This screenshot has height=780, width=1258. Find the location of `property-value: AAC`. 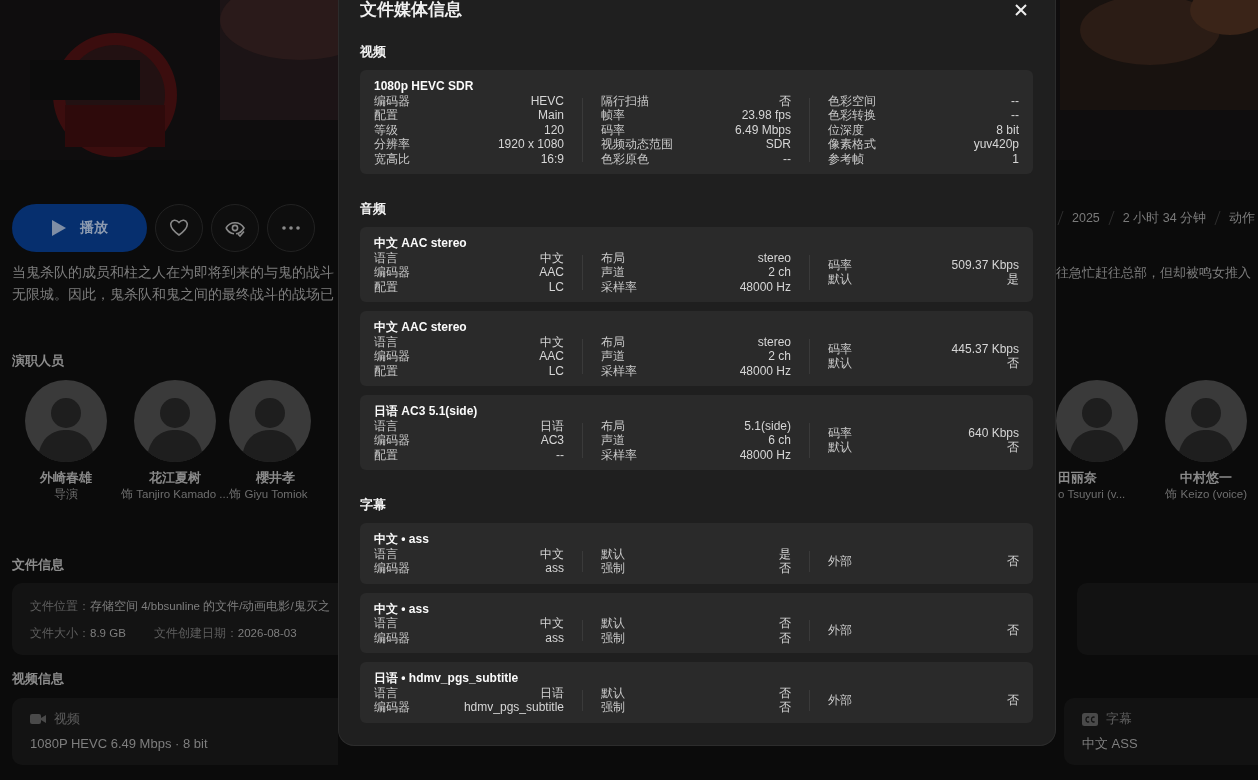

property-value: AAC is located at coordinates (551, 272).